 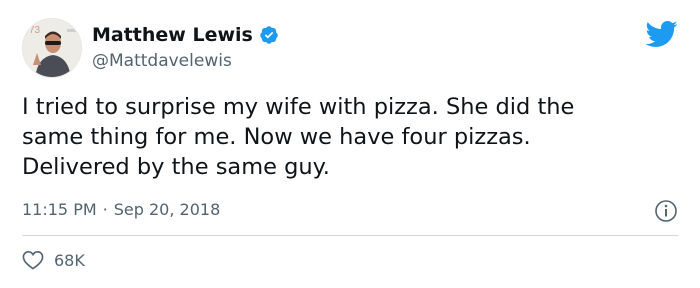 I want to click on like-action: 68K, so click(x=53, y=260).